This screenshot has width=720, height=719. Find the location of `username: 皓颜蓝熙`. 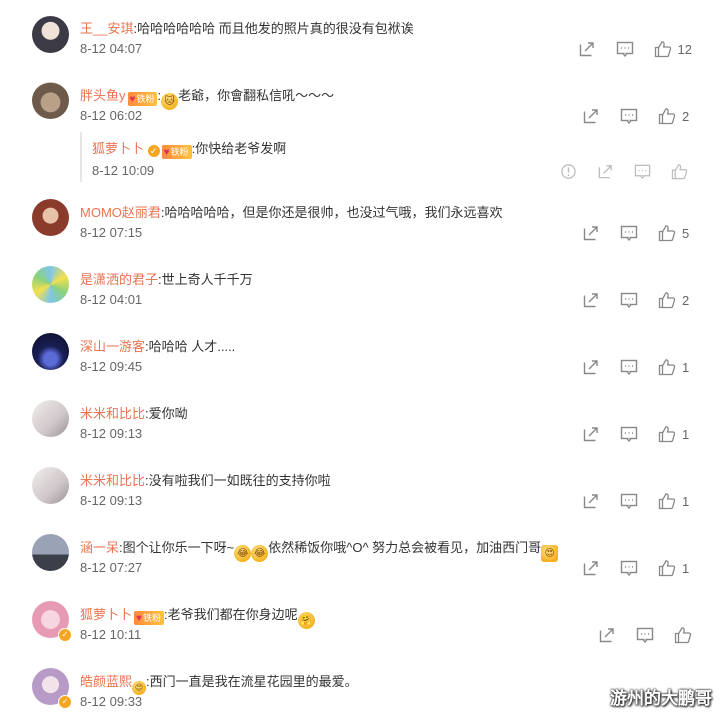

username: 皓颜蓝熙 is located at coordinates (106, 681).